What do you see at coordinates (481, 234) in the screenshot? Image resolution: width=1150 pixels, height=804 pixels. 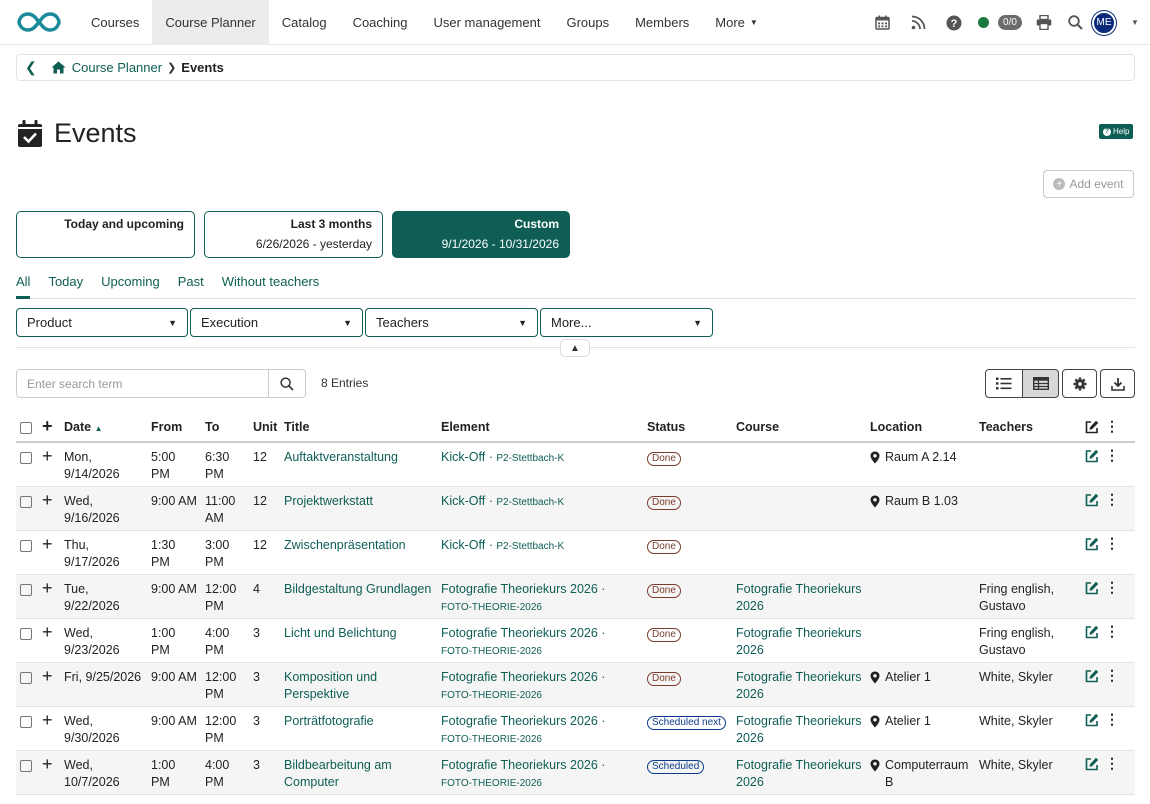 I see `range-custom: Custom 9/1/2026 - 10/31/2026` at bounding box center [481, 234].